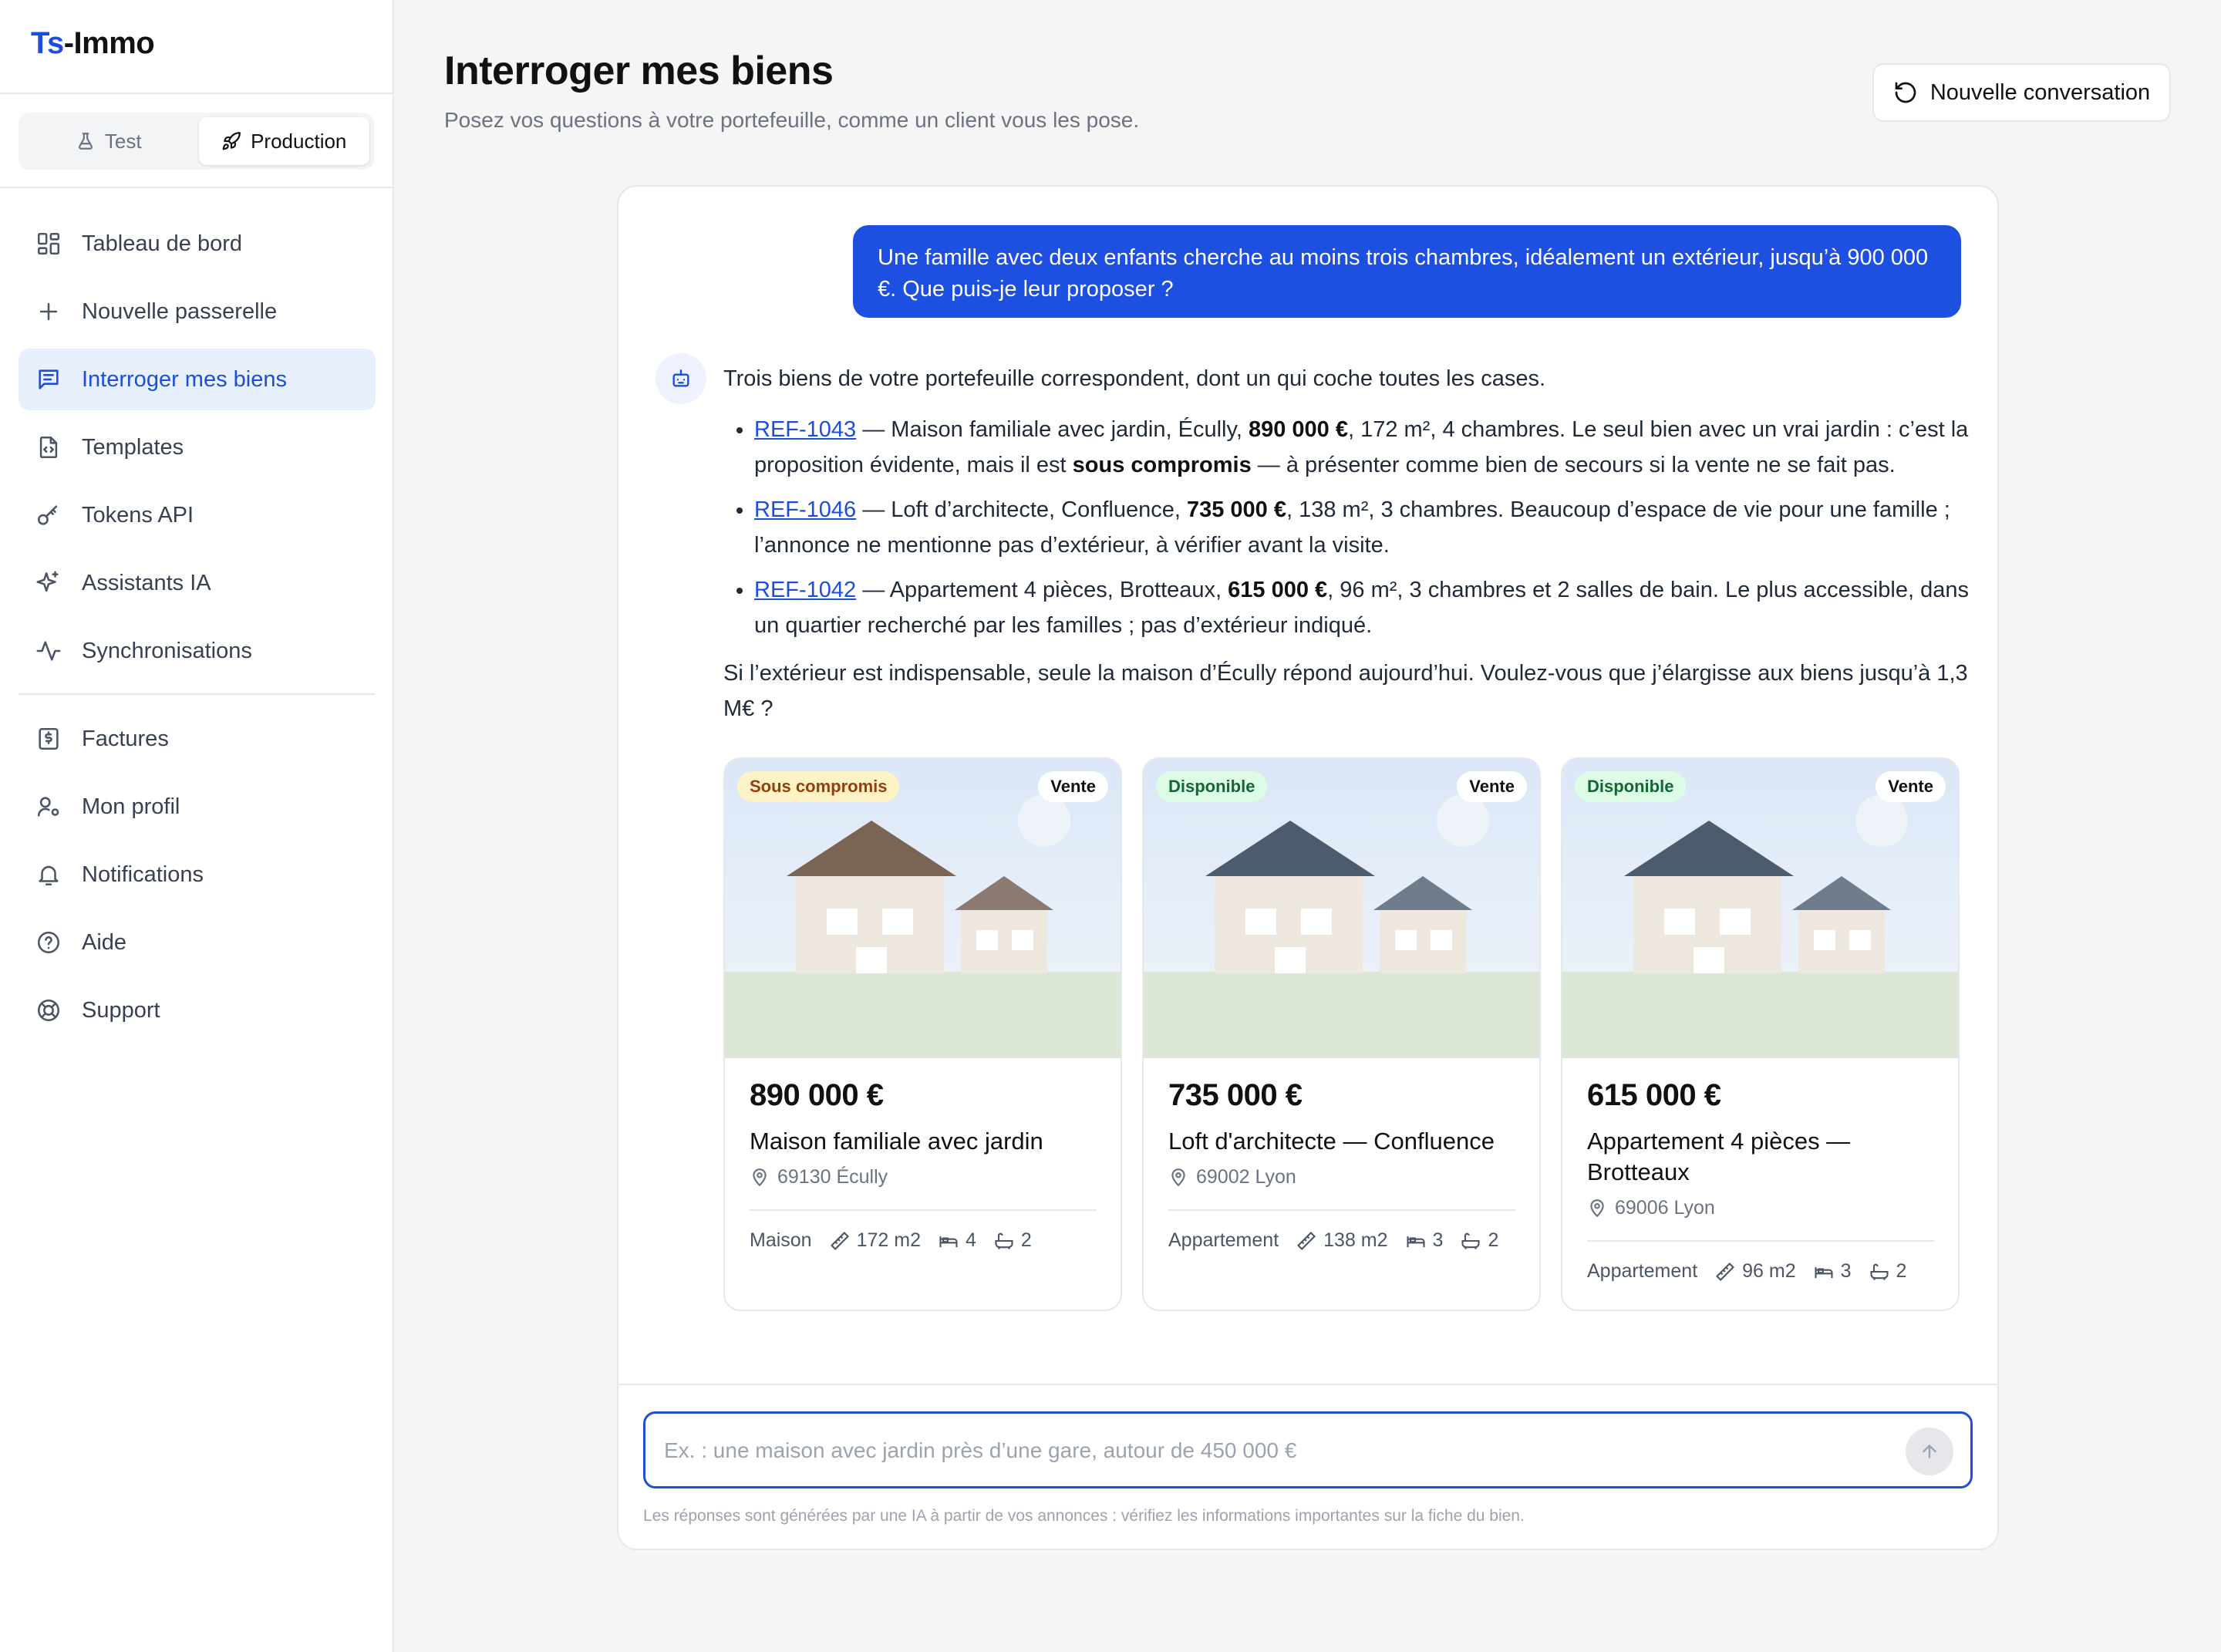  I want to click on env-production-button: Production, so click(283, 141).